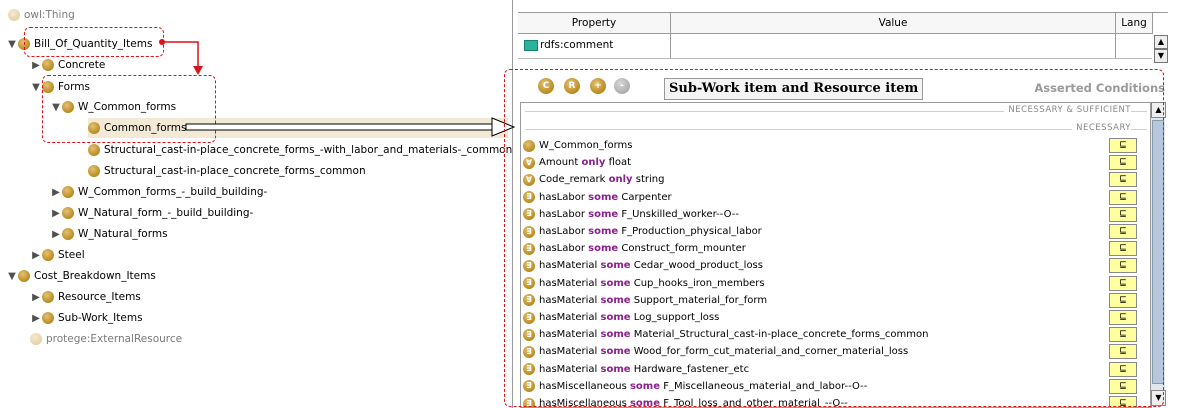 Image resolution: width=1182 pixels, height=408 pixels. Describe the element at coordinates (893, 23) in the screenshot. I see `column-header-value: Value` at that location.